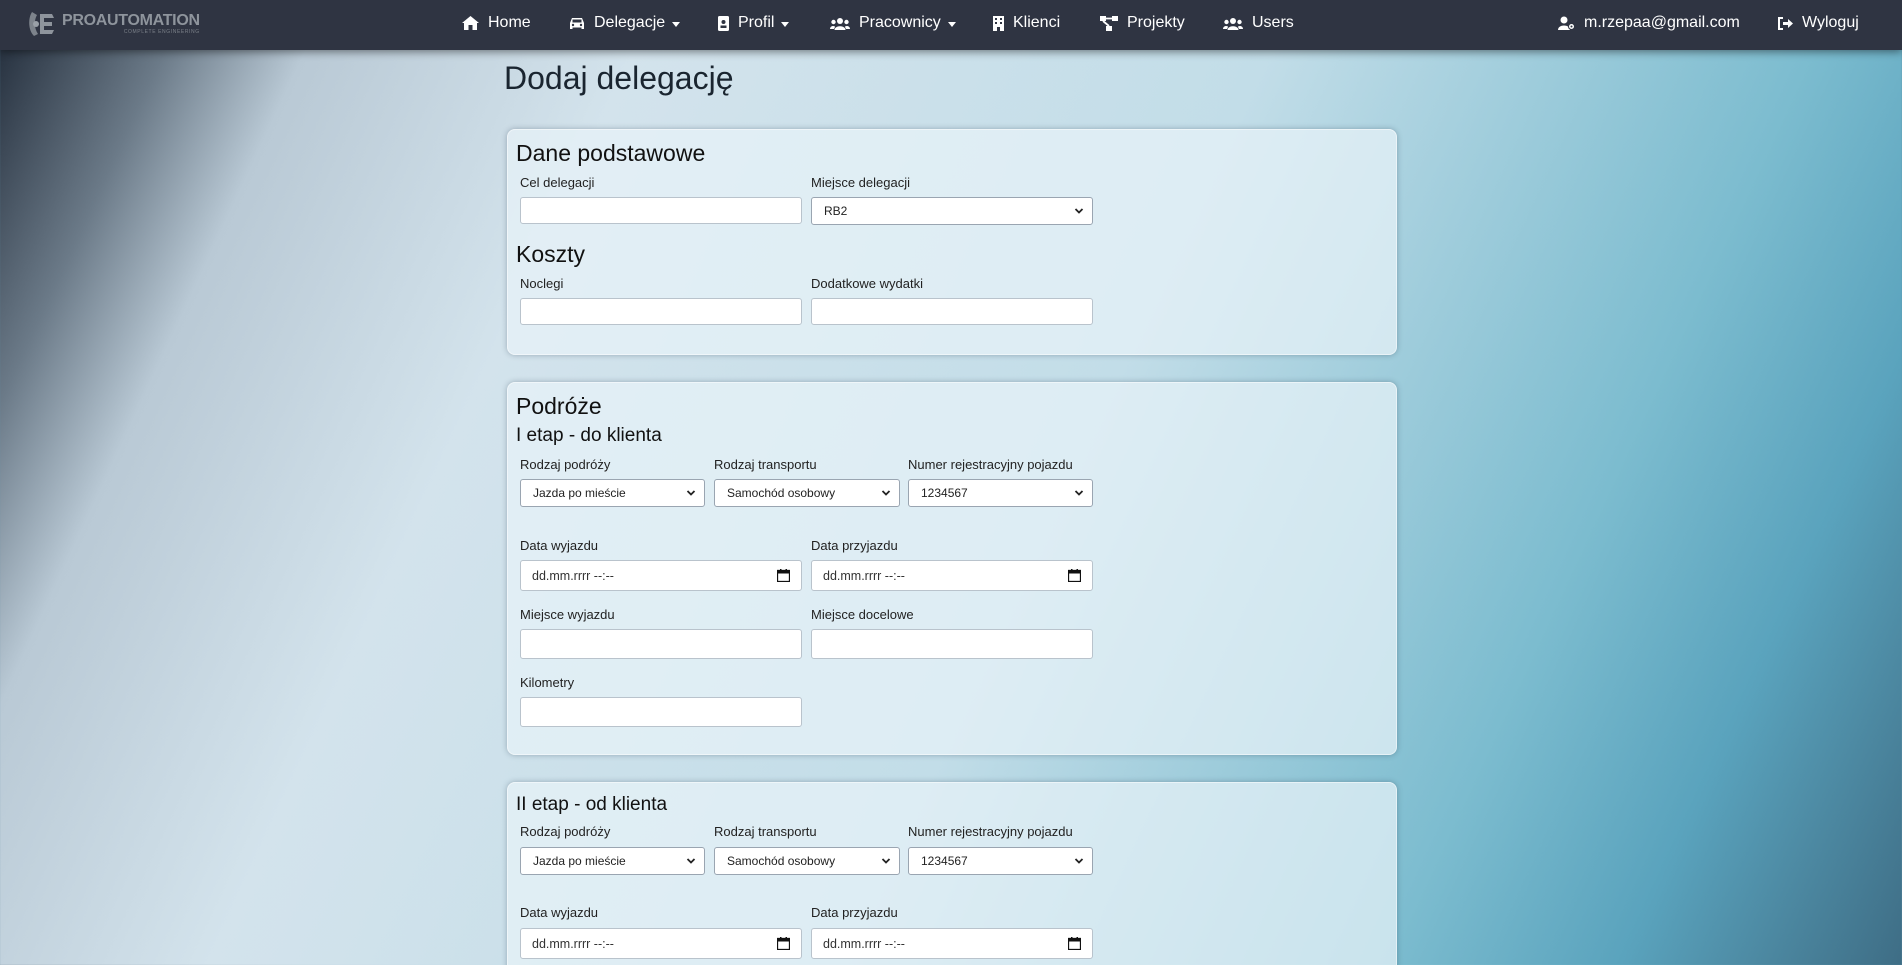 The height and width of the screenshot is (965, 1902). I want to click on user-cog-icon, so click(1566, 23).